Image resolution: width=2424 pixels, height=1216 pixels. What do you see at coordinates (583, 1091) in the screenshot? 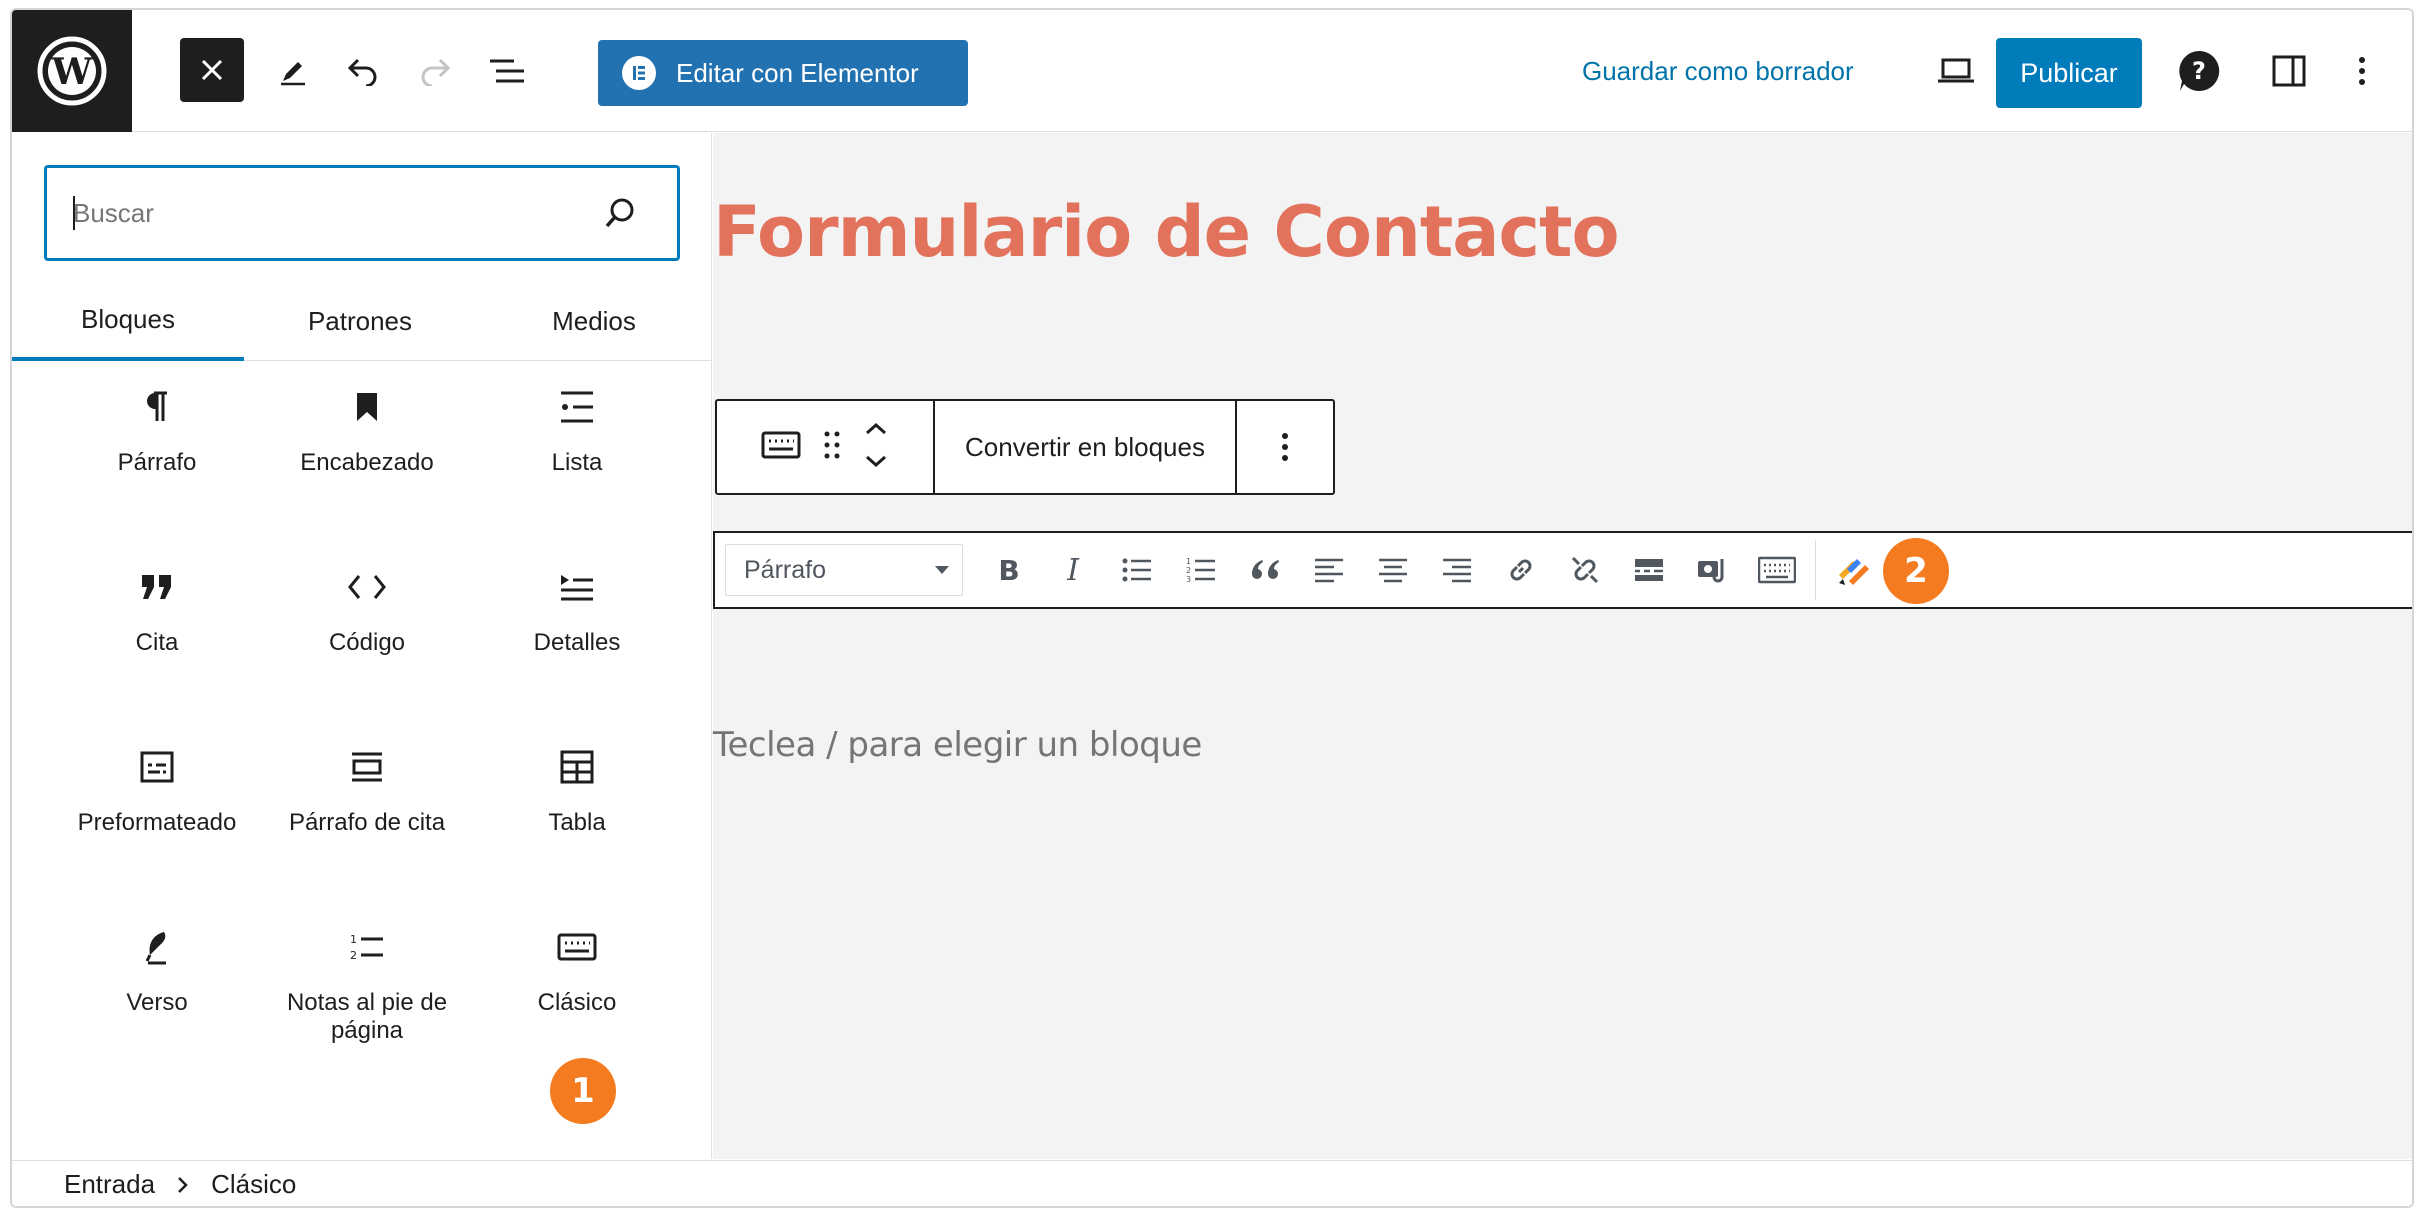
I see `step-marker-1: 1` at bounding box center [583, 1091].